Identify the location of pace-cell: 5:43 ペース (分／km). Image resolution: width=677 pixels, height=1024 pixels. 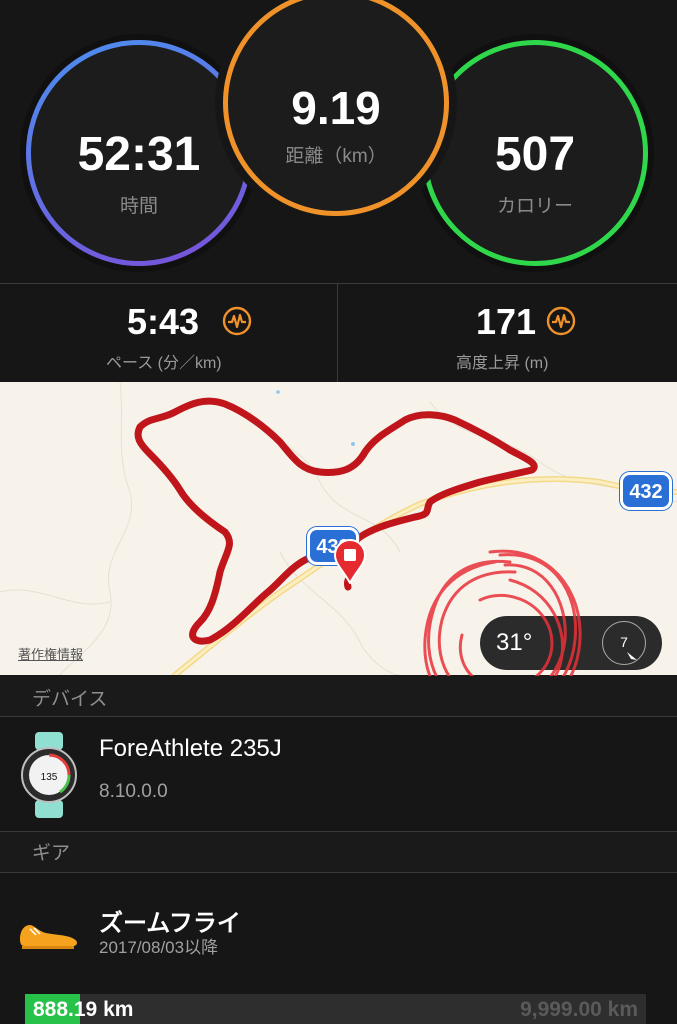
(168, 333).